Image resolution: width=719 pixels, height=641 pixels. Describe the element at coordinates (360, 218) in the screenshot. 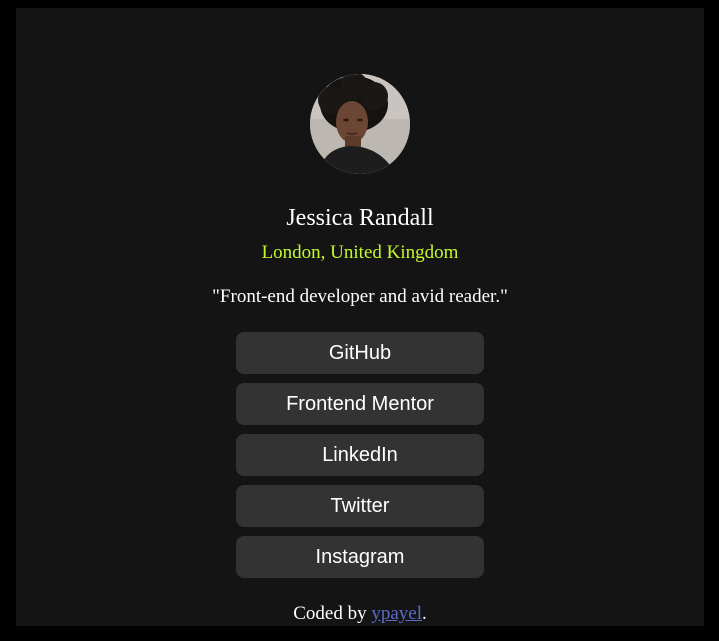

I see `profile-name: Jessica Randall` at that location.